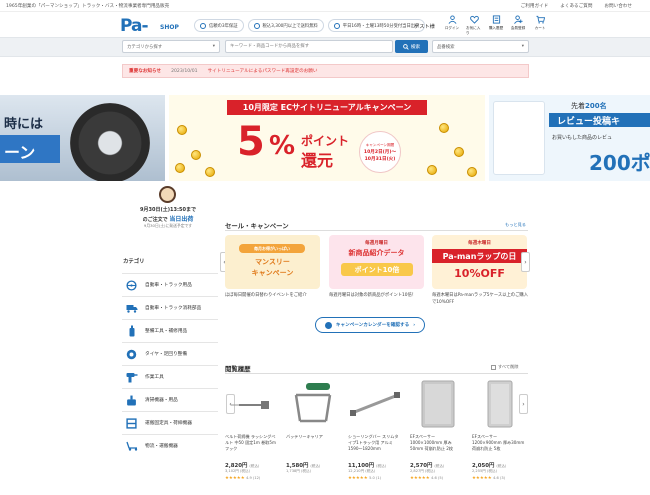 Image resolution: width=650 pixels, height=495 pixels. I want to click on free-shipping-pill: 税込3,300円以上で送料無料, so click(285, 25).